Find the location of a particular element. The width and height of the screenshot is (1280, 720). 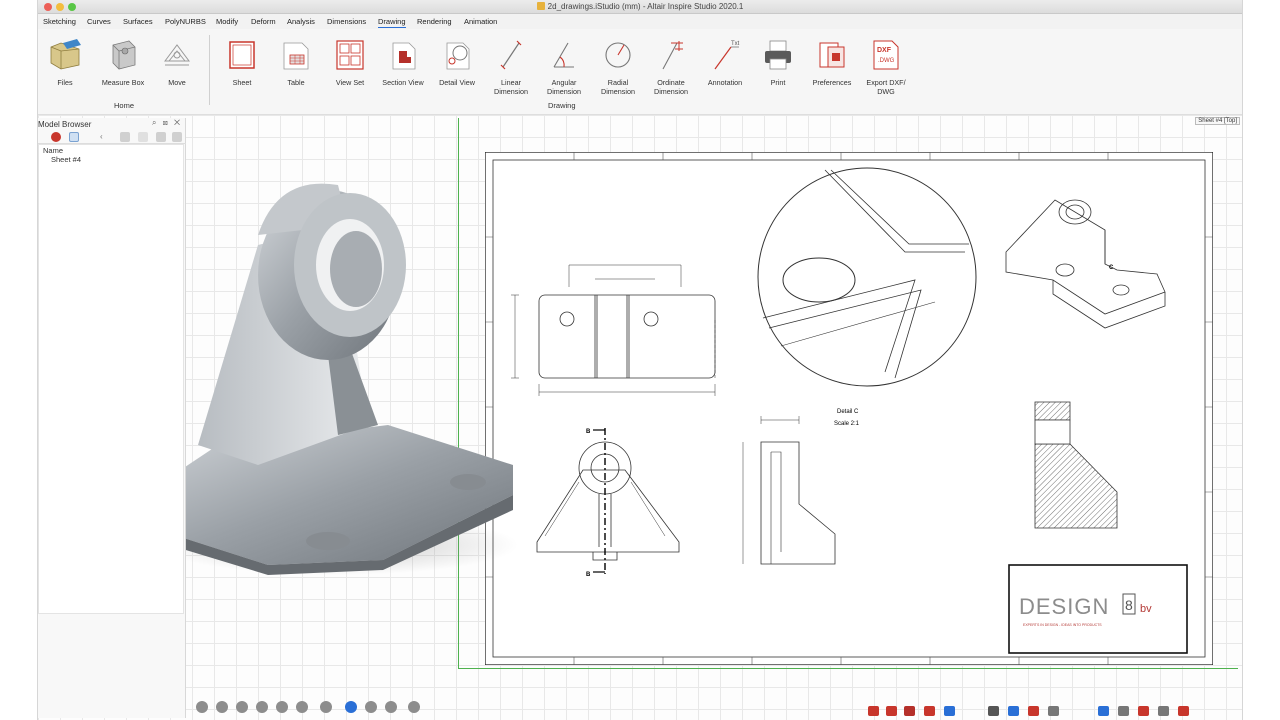

menu-rendering: Rendering is located at coordinates (434, 21).